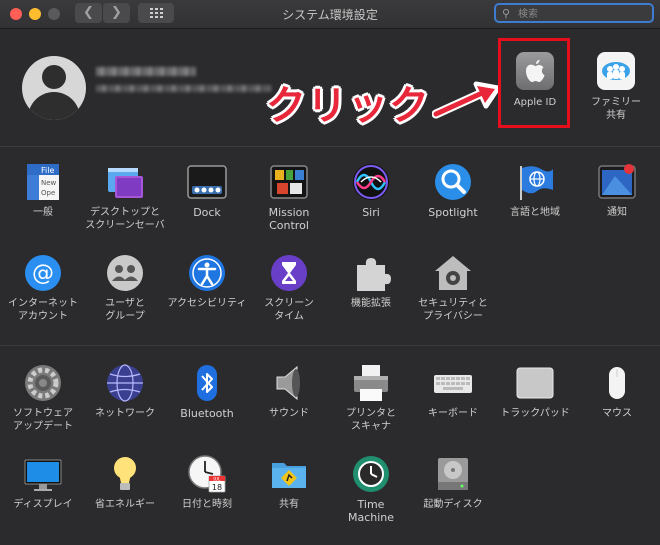  Describe the element at coordinates (616, 92) in the screenshot. I see `pane-family-sharing: ファミリー 共有` at that location.